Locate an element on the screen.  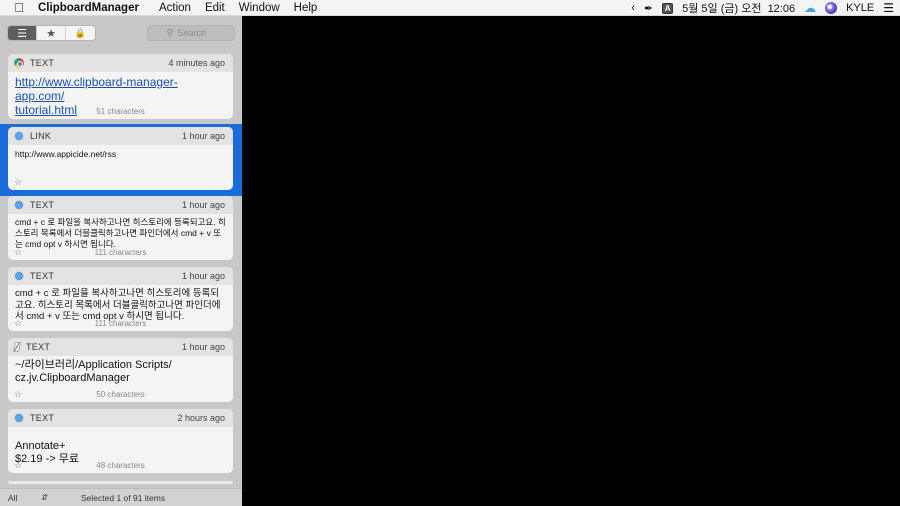
list-icon: ☰ is located at coordinates (22, 33).